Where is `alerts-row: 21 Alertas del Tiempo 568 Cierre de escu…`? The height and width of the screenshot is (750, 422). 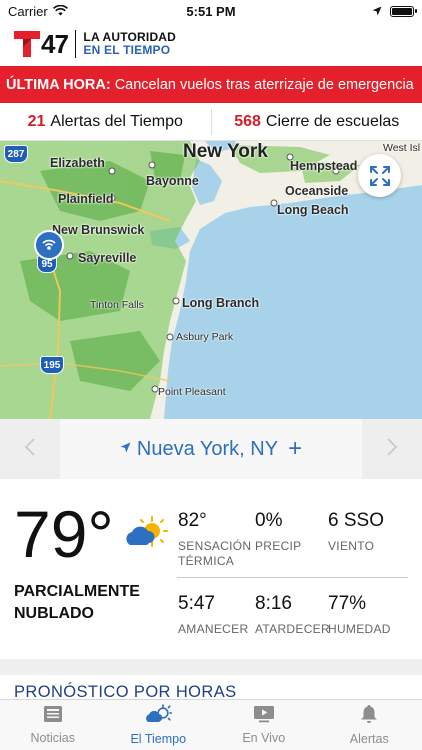
alerts-row: 21 Alertas del Tiempo 568 Cierre de escu… is located at coordinates (211, 122).